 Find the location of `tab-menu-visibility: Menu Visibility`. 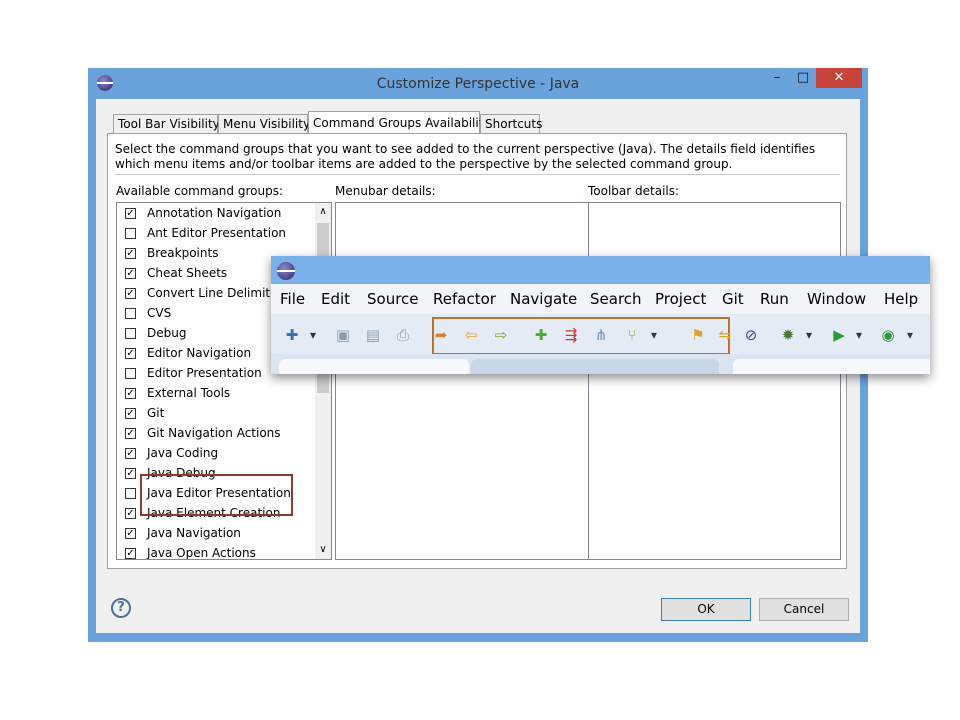

tab-menu-visibility: Menu Visibility is located at coordinates (264, 123).